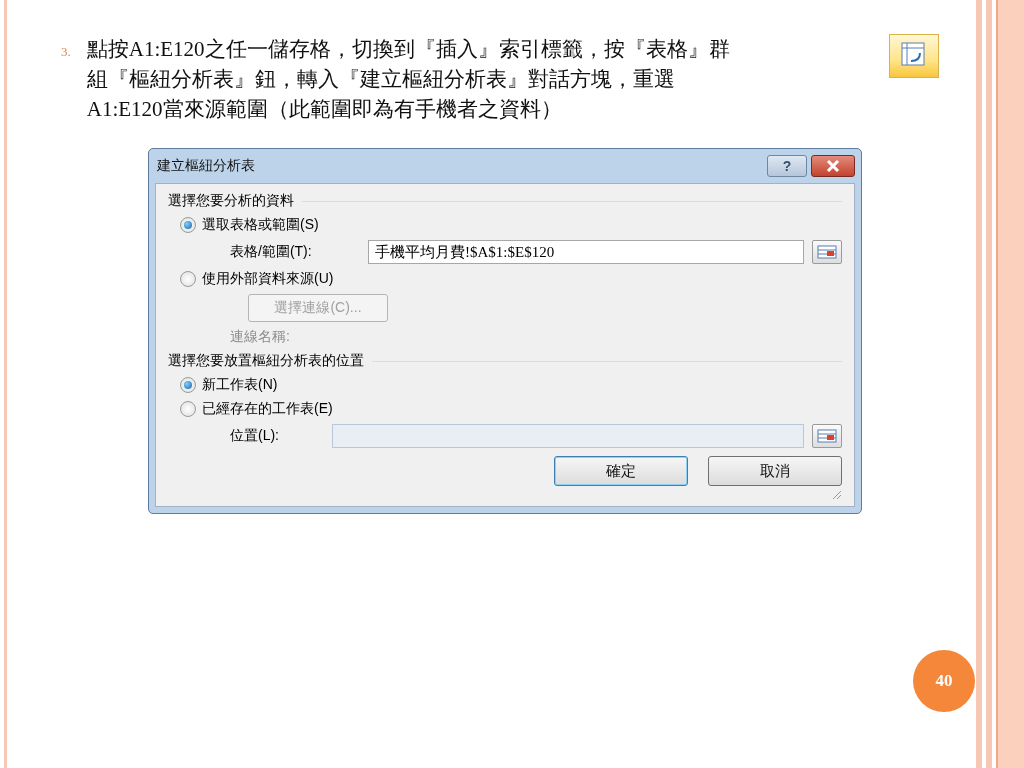 Image resolution: width=1024 pixels, height=768 pixels. Describe the element at coordinates (206, 166) in the screenshot. I see `window-title: 建立樞紐分析表` at that location.